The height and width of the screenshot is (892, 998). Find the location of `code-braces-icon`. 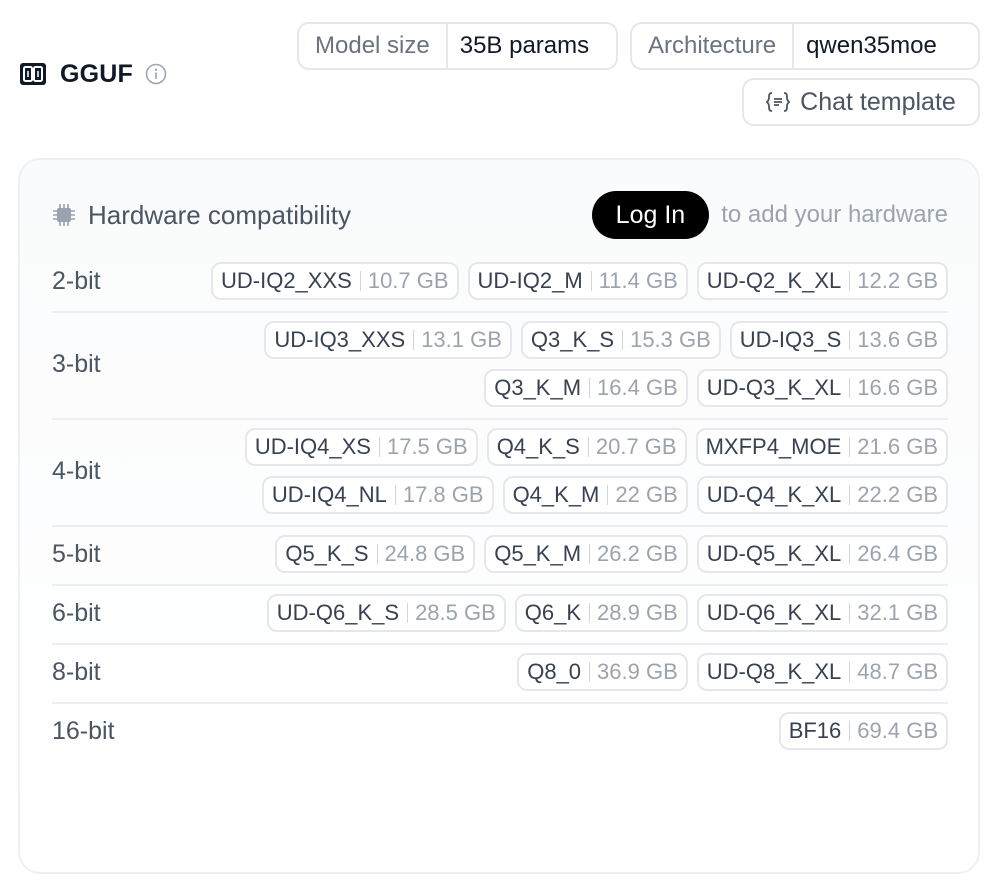

code-braces-icon is located at coordinates (778, 102).